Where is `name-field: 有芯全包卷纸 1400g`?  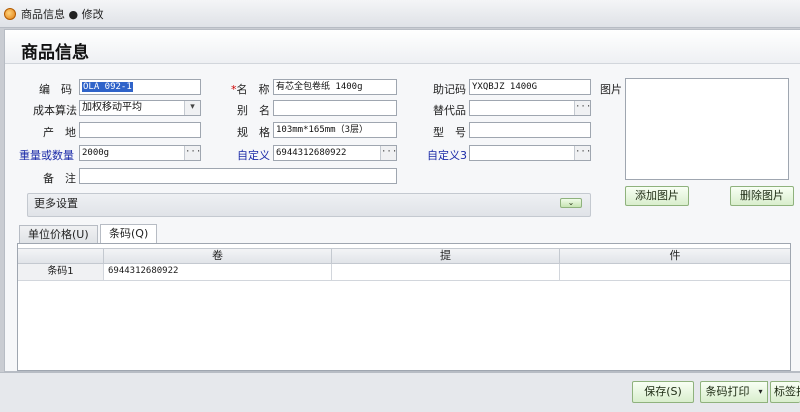 name-field: 有芯全包卷纸 1400g is located at coordinates (335, 87).